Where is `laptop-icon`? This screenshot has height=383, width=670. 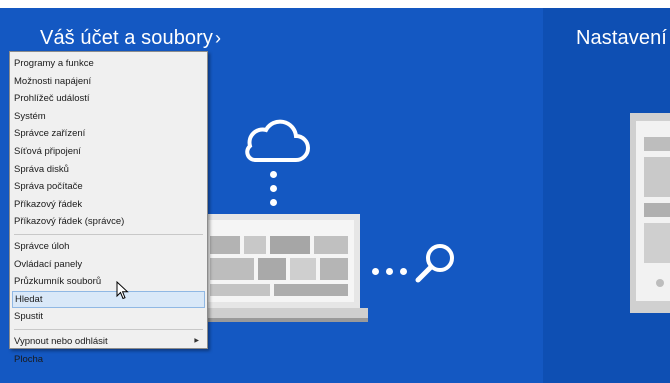 laptop-icon is located at coordinates (279, 268).